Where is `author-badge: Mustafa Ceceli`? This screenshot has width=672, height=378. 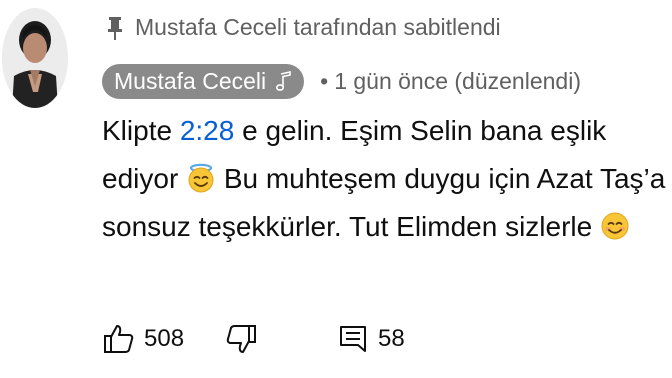
author-badge: Mustafa Ceceli is located at coordinates (203, 81).